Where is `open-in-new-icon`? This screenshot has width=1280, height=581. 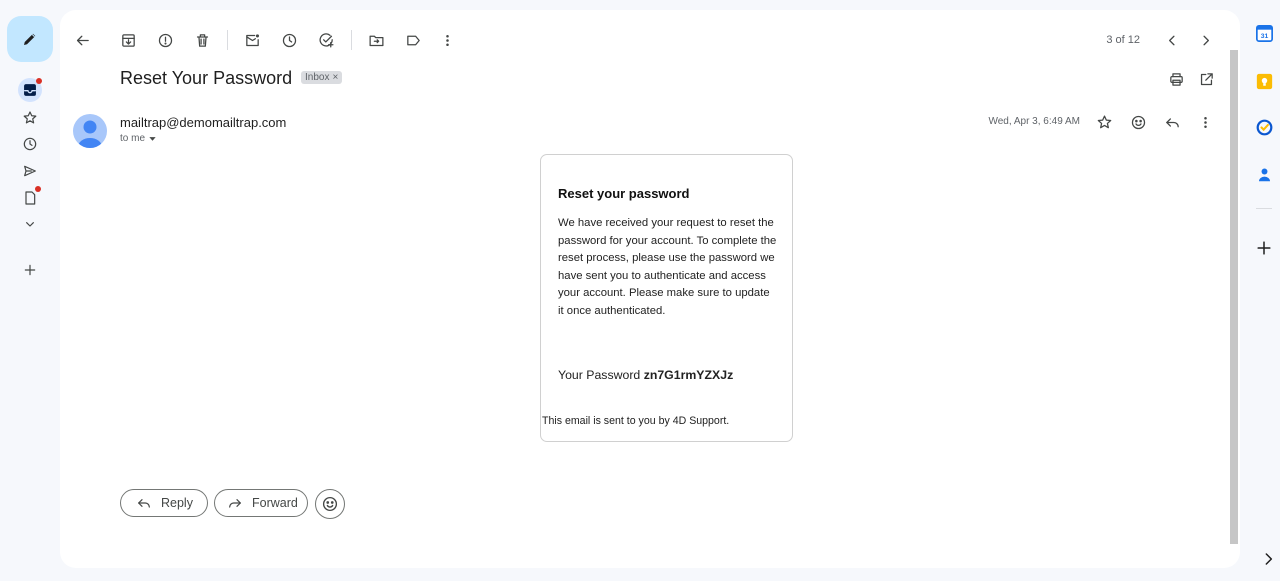 open-in-new-icon is located at coordinates (1206, 78).